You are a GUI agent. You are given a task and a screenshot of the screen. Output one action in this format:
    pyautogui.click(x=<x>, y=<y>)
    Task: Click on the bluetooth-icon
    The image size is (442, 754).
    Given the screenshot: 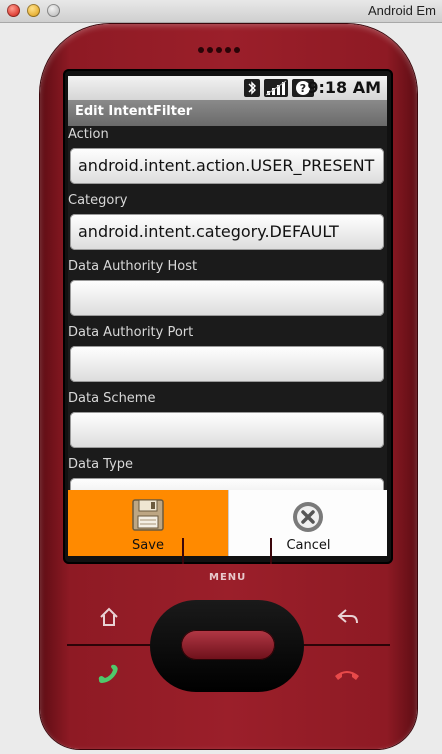 What is the action you would take?
    pyautogui.click(x=252, y=88)
    